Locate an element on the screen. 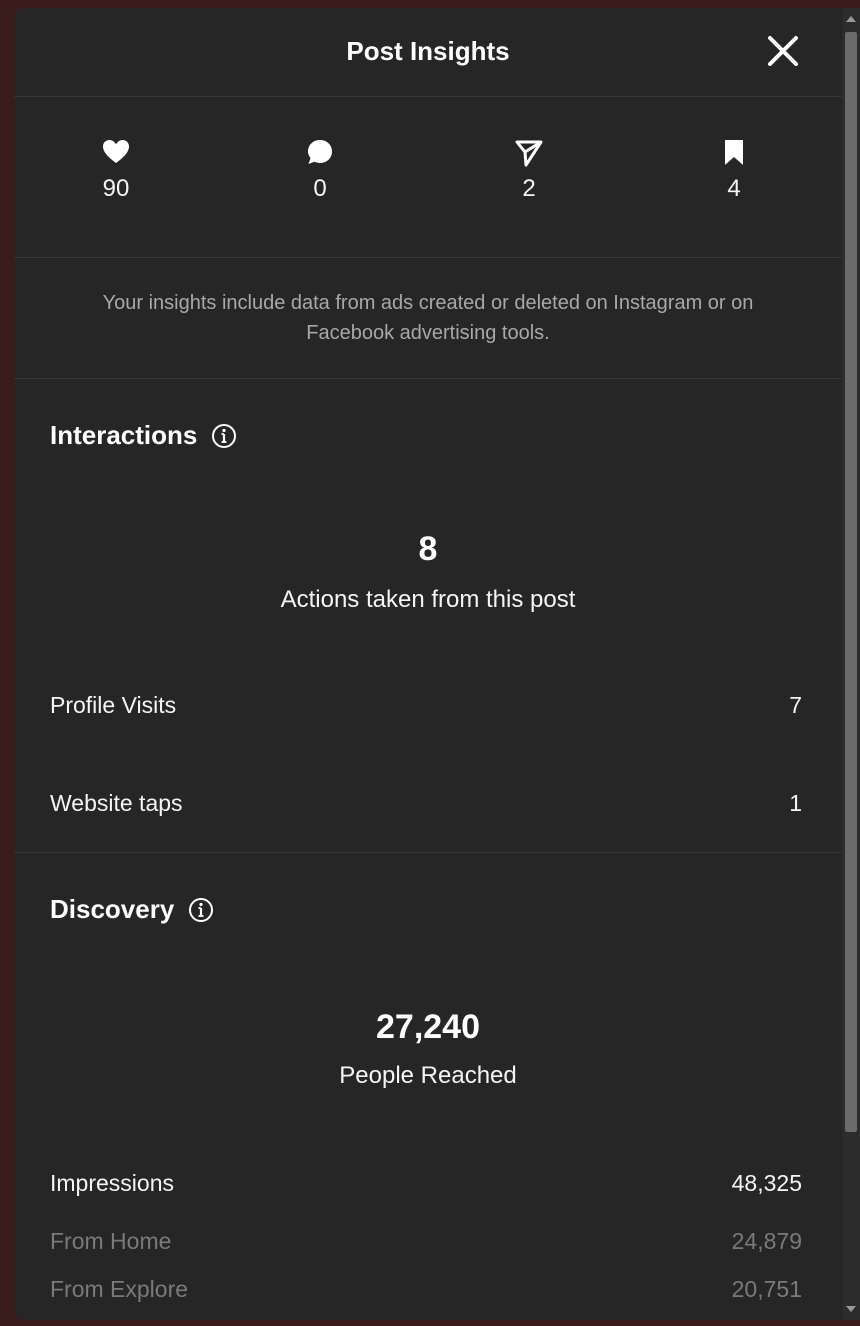 This screenshot has width=860, height=1326. heart-icon is located at coordinates (116, 151).